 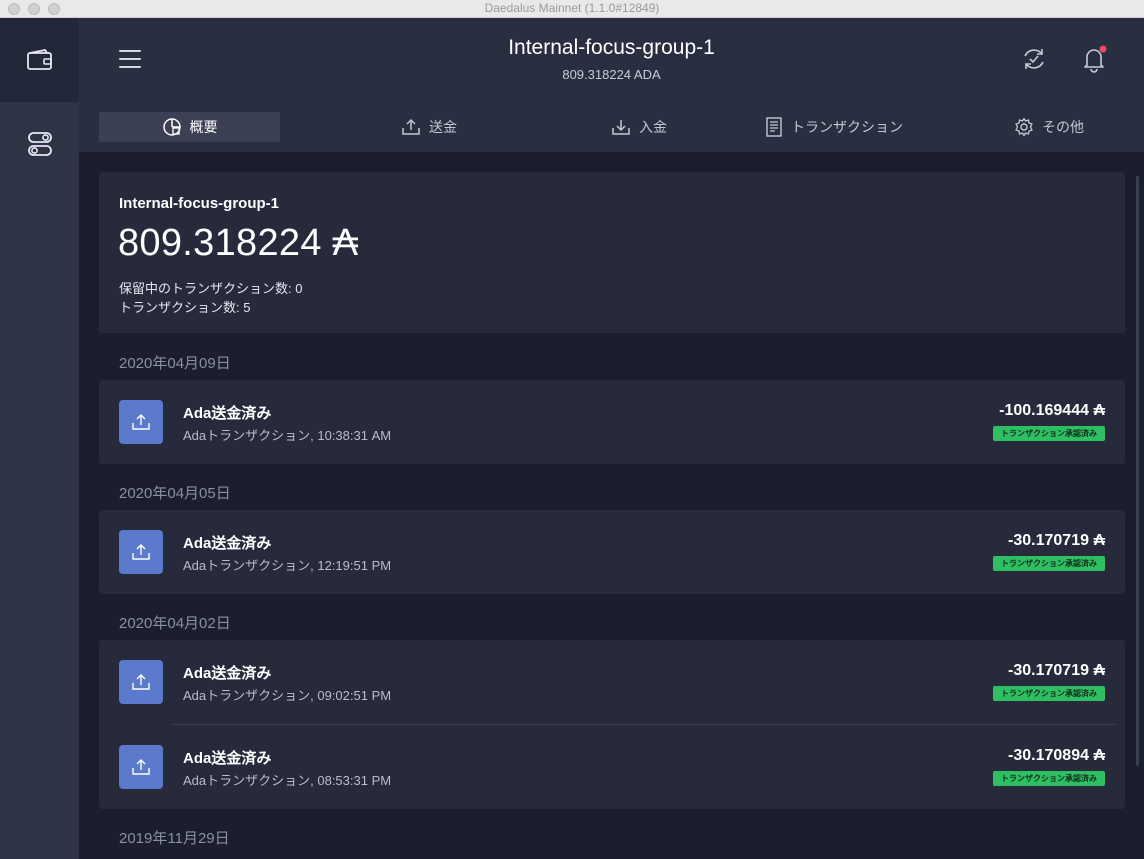 What do you see at coordinates (211, 288) in the screenshot?
I see `summary-pending-count: 保留中のトランザクション数: 0` at bounding box center [211, 288].